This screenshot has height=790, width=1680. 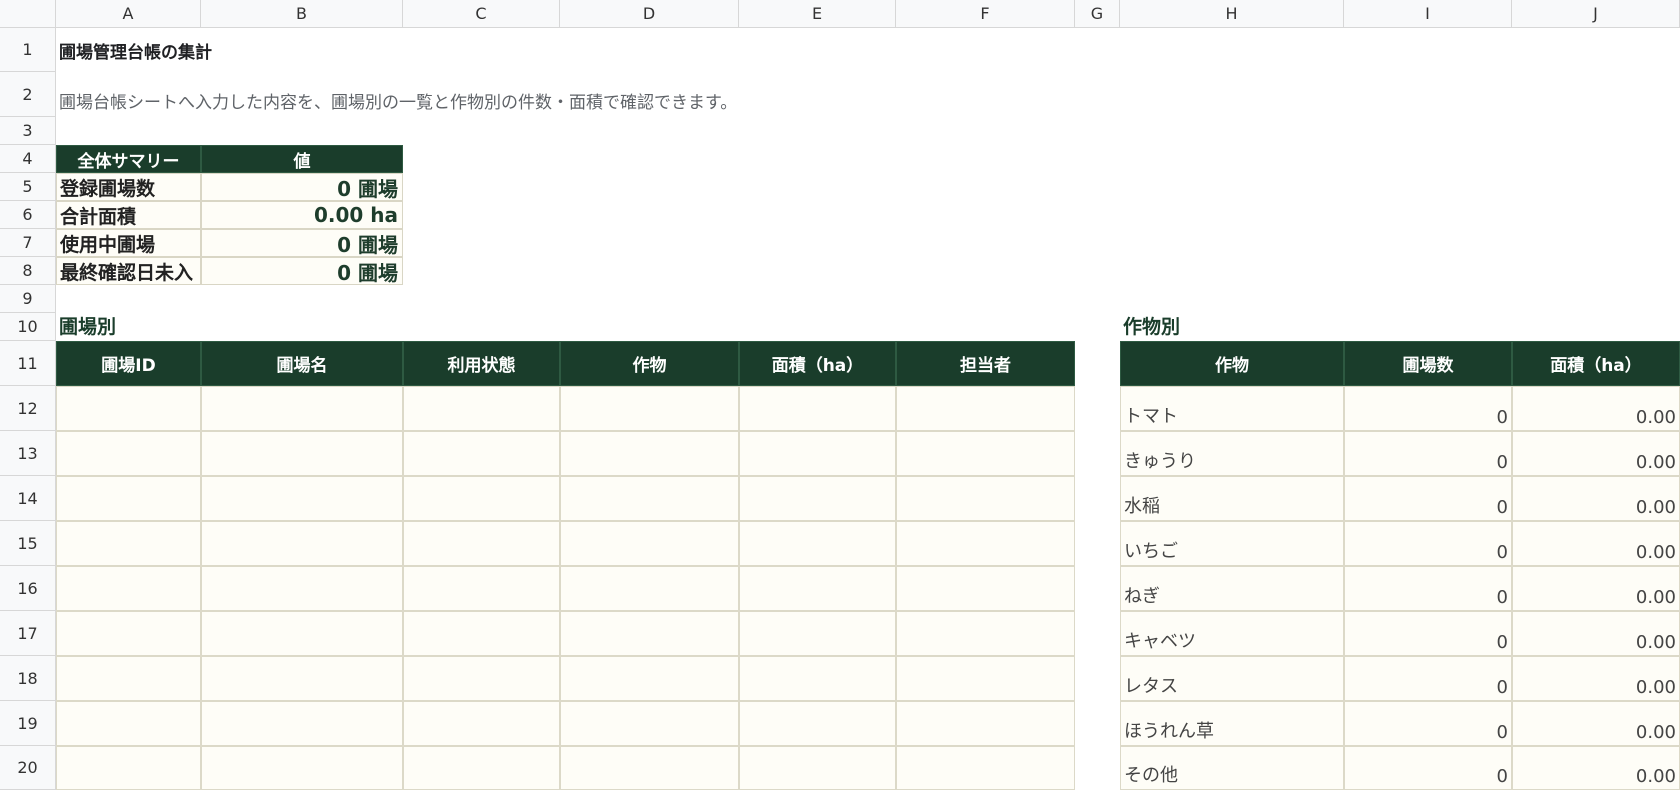 What do you see at coordinates (308, 327) in the screenshot?
I see `field-section-title: 圃場別` at bounding box center [308, 327].